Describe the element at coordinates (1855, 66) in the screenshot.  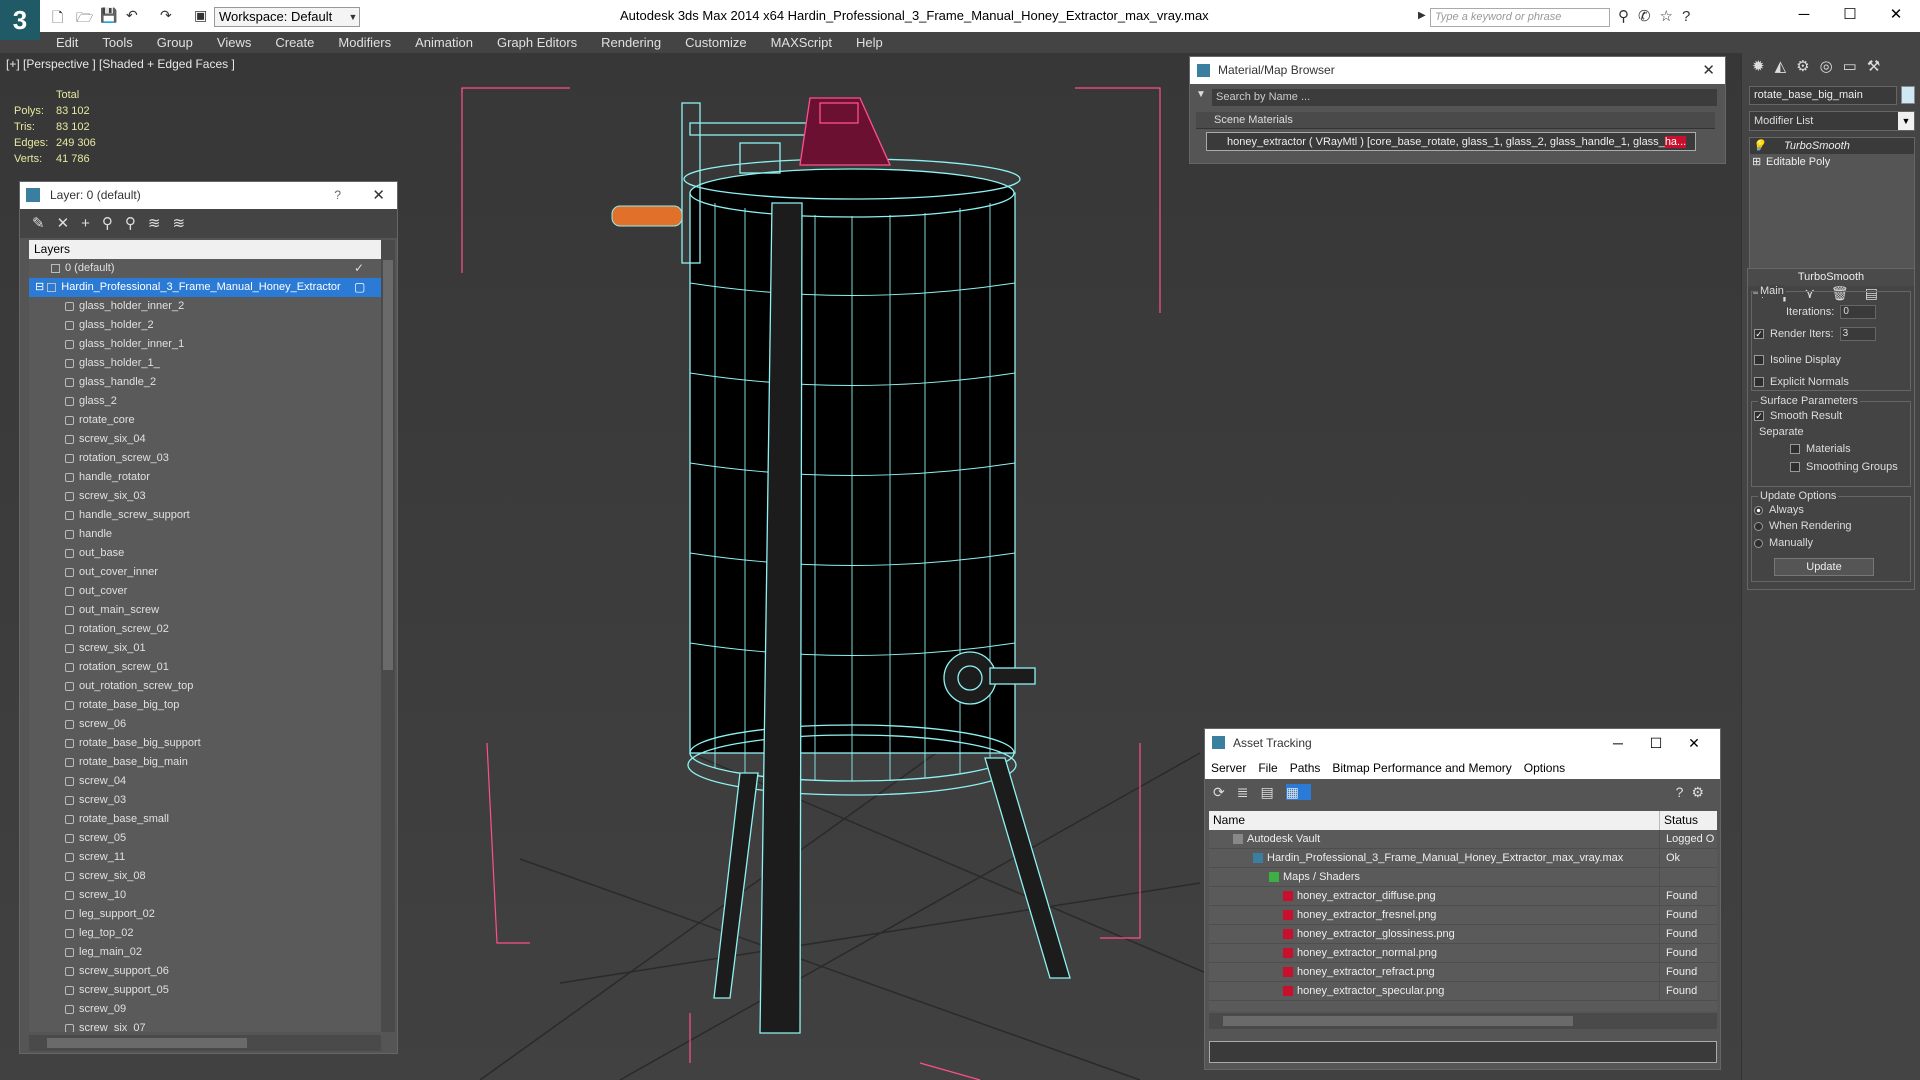
I see `display-tab-icon: ▭` at that location.